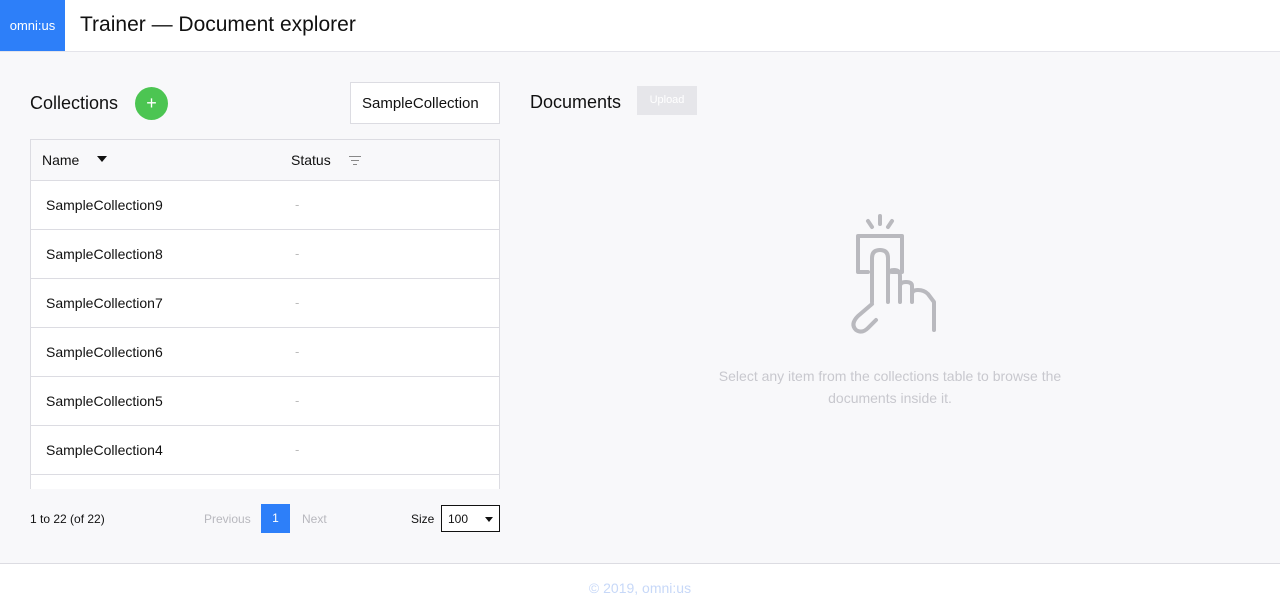 Image resolution: width=1280 pixels, height=612 pixels. What do you see at coordinates (311, 160) in the screenshot?
I see `column-header-status: Status` at bounding box center [311, 160].